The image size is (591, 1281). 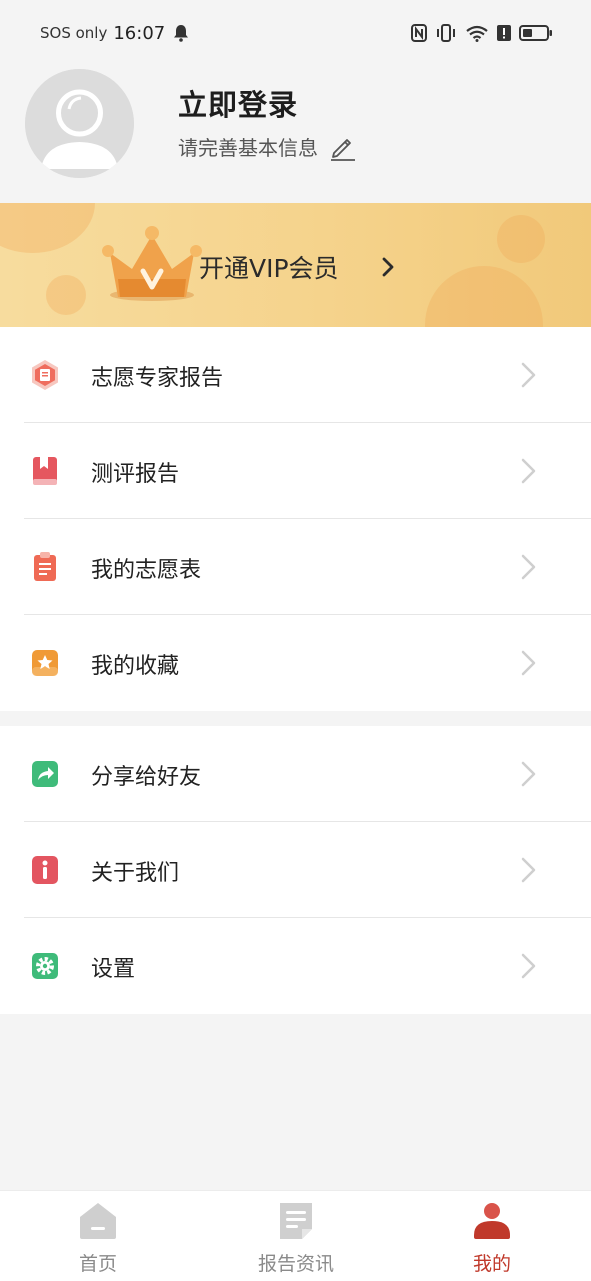 What do you see at coordinates (492, 1221) in the screenshot?
I see `person-icon` at bounding box center [492, 1221].